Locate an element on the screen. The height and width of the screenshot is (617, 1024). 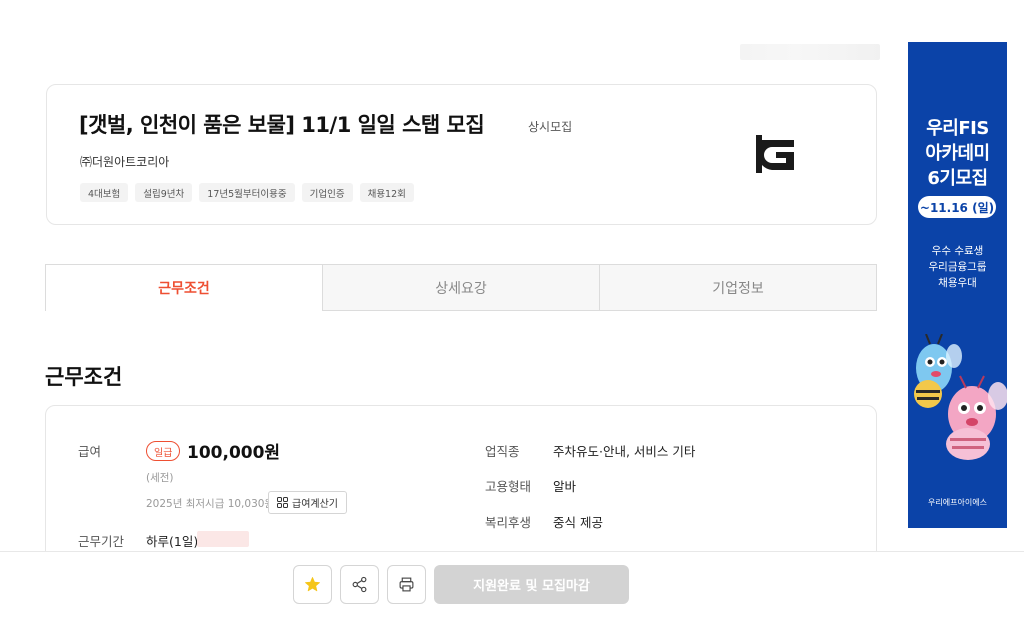
ad-headline-1: 우리FIS is located at coordinates (957, 128).